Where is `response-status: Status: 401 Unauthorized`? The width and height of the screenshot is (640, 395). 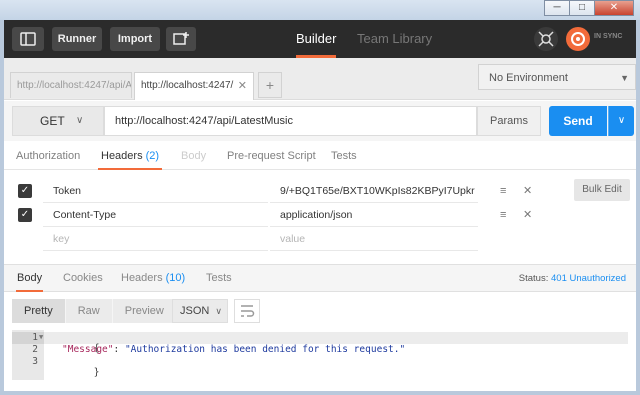
response-status: Status: 401 Unauthorized is located at coordinates (572, 278).